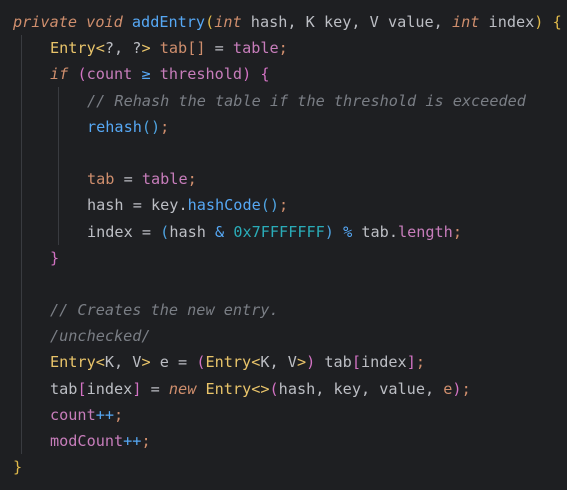 The image size is (567, 490). Describe the element at coordinates (361, 388) in the screenshot. I see `code-token: hash, key, value,` at that location.